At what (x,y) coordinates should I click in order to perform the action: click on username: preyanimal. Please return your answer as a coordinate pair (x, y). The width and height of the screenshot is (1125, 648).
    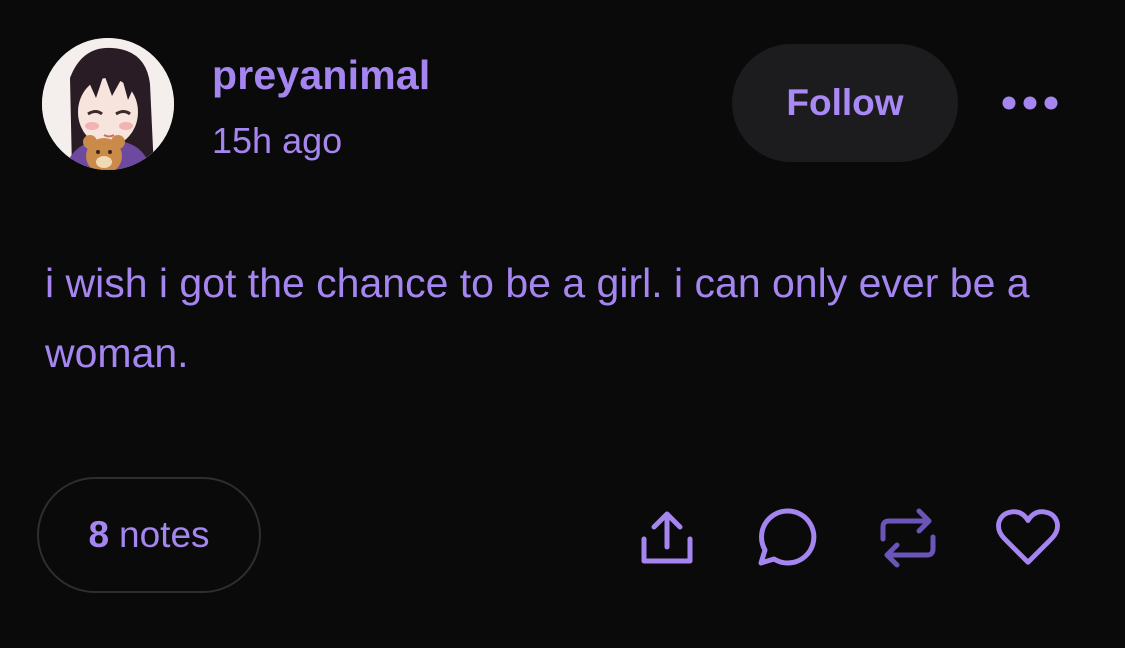
    Looking at the image, I should click on (321, 75).